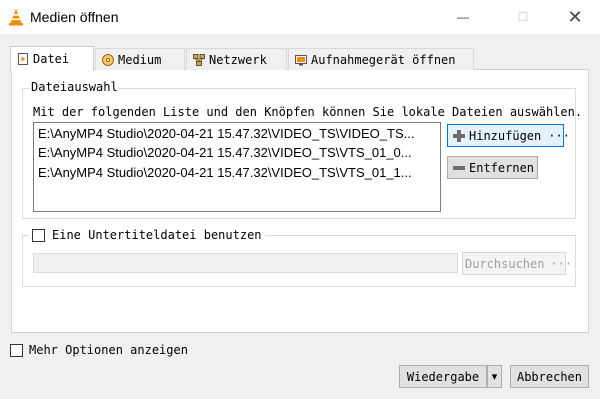  I want to click on network-icon, so click(199, 59).